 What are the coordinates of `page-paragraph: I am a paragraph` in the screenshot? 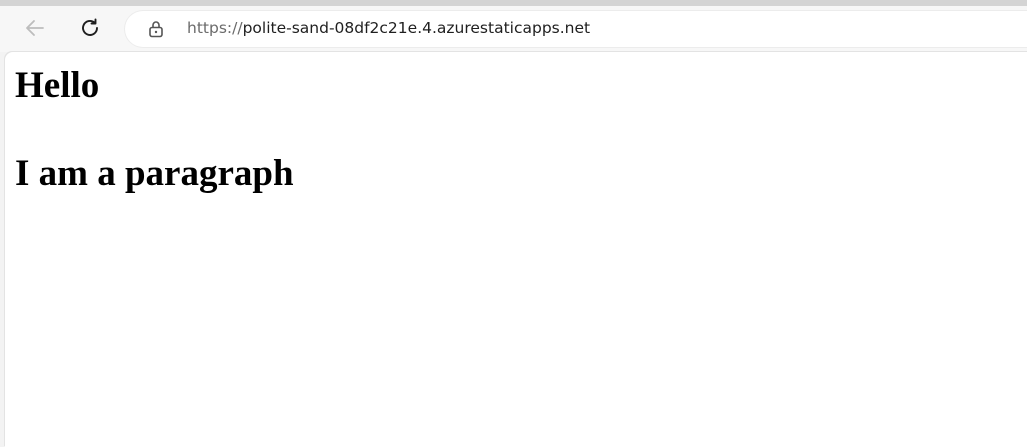 It's located at (154, 173).